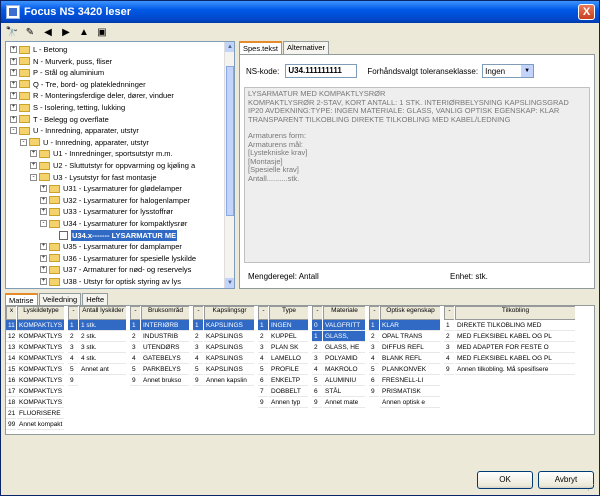  Describe the element at coordinates (515, 369) in the screenshot. I see `matrix-cell: Annen tilkobling. Må spesifisere` at that location.